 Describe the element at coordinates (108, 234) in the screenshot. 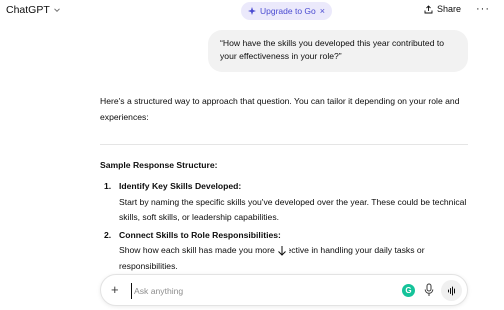

I see `list-item-number: 2.` at that location.